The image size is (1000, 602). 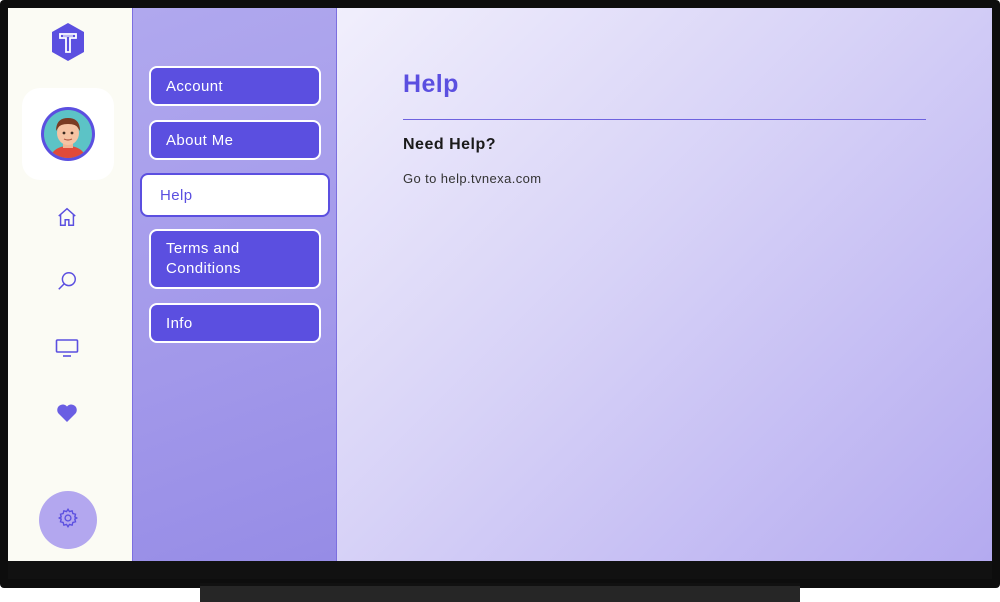 I want to click on title-divider, so click(x=664, y=119).